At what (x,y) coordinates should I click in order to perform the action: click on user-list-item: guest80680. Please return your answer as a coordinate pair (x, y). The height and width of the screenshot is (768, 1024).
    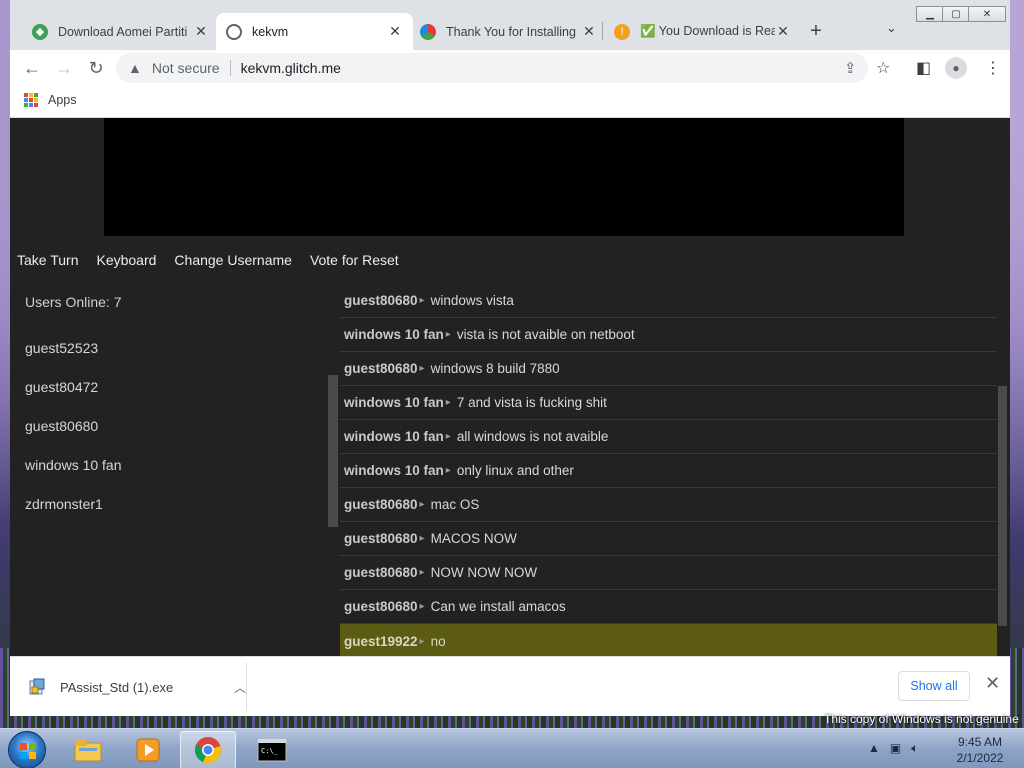
    Looking at the image, I should click on (175, 437).